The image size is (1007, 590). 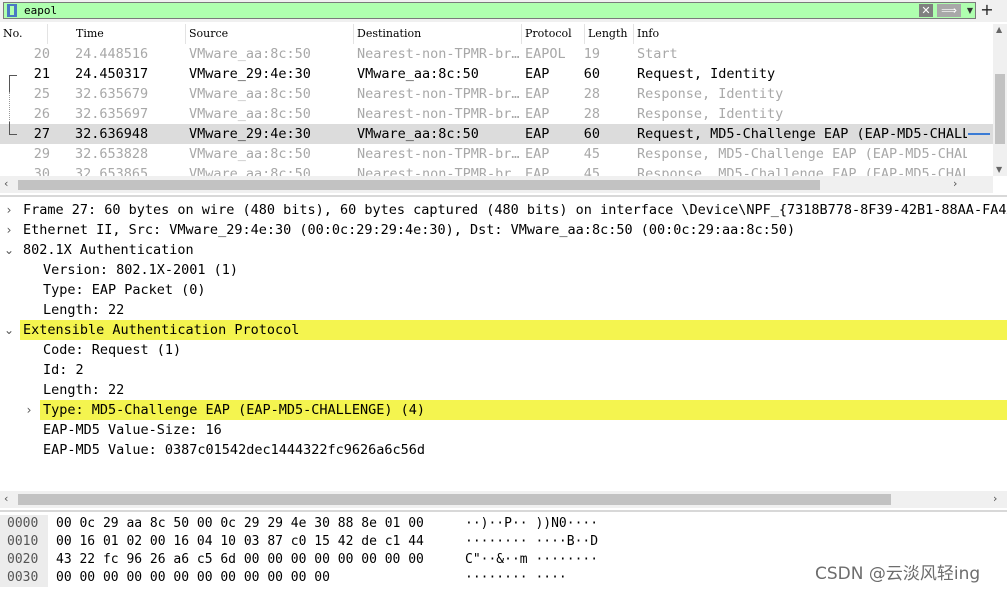 I want to click on detail-tree-item: Code: Request (1), so click(x=503, y=350).